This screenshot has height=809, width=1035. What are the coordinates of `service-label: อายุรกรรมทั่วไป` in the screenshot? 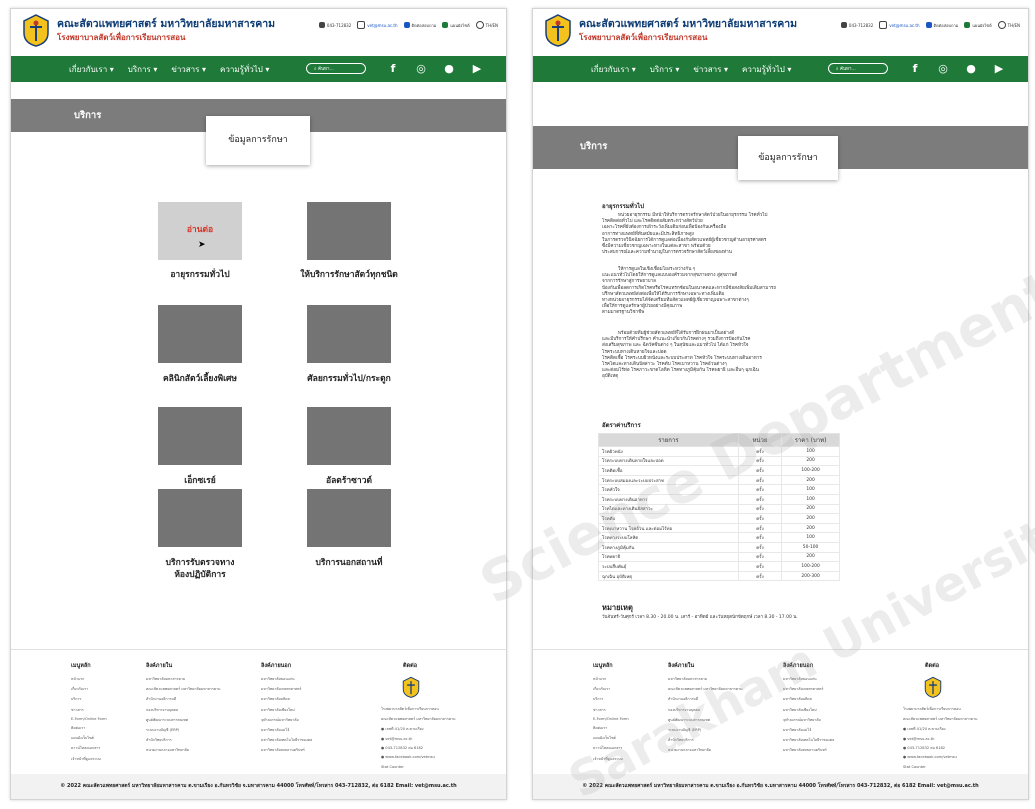 It's located at (200, 274).